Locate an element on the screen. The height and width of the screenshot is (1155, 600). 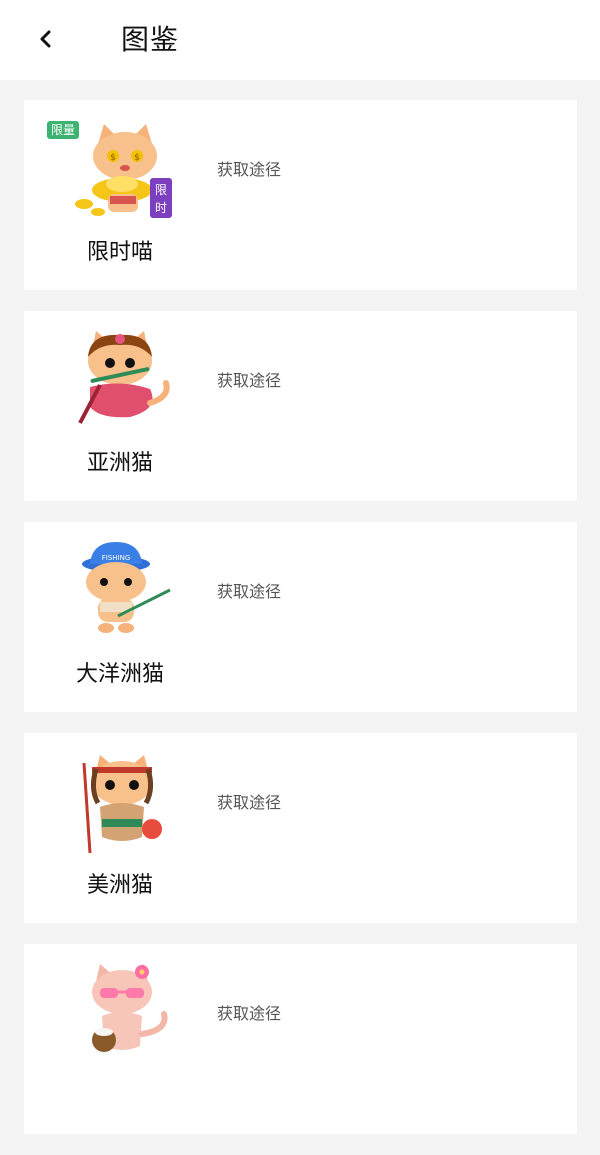
cat-name: 亚洲猫 is located at coordinates (119, 463).